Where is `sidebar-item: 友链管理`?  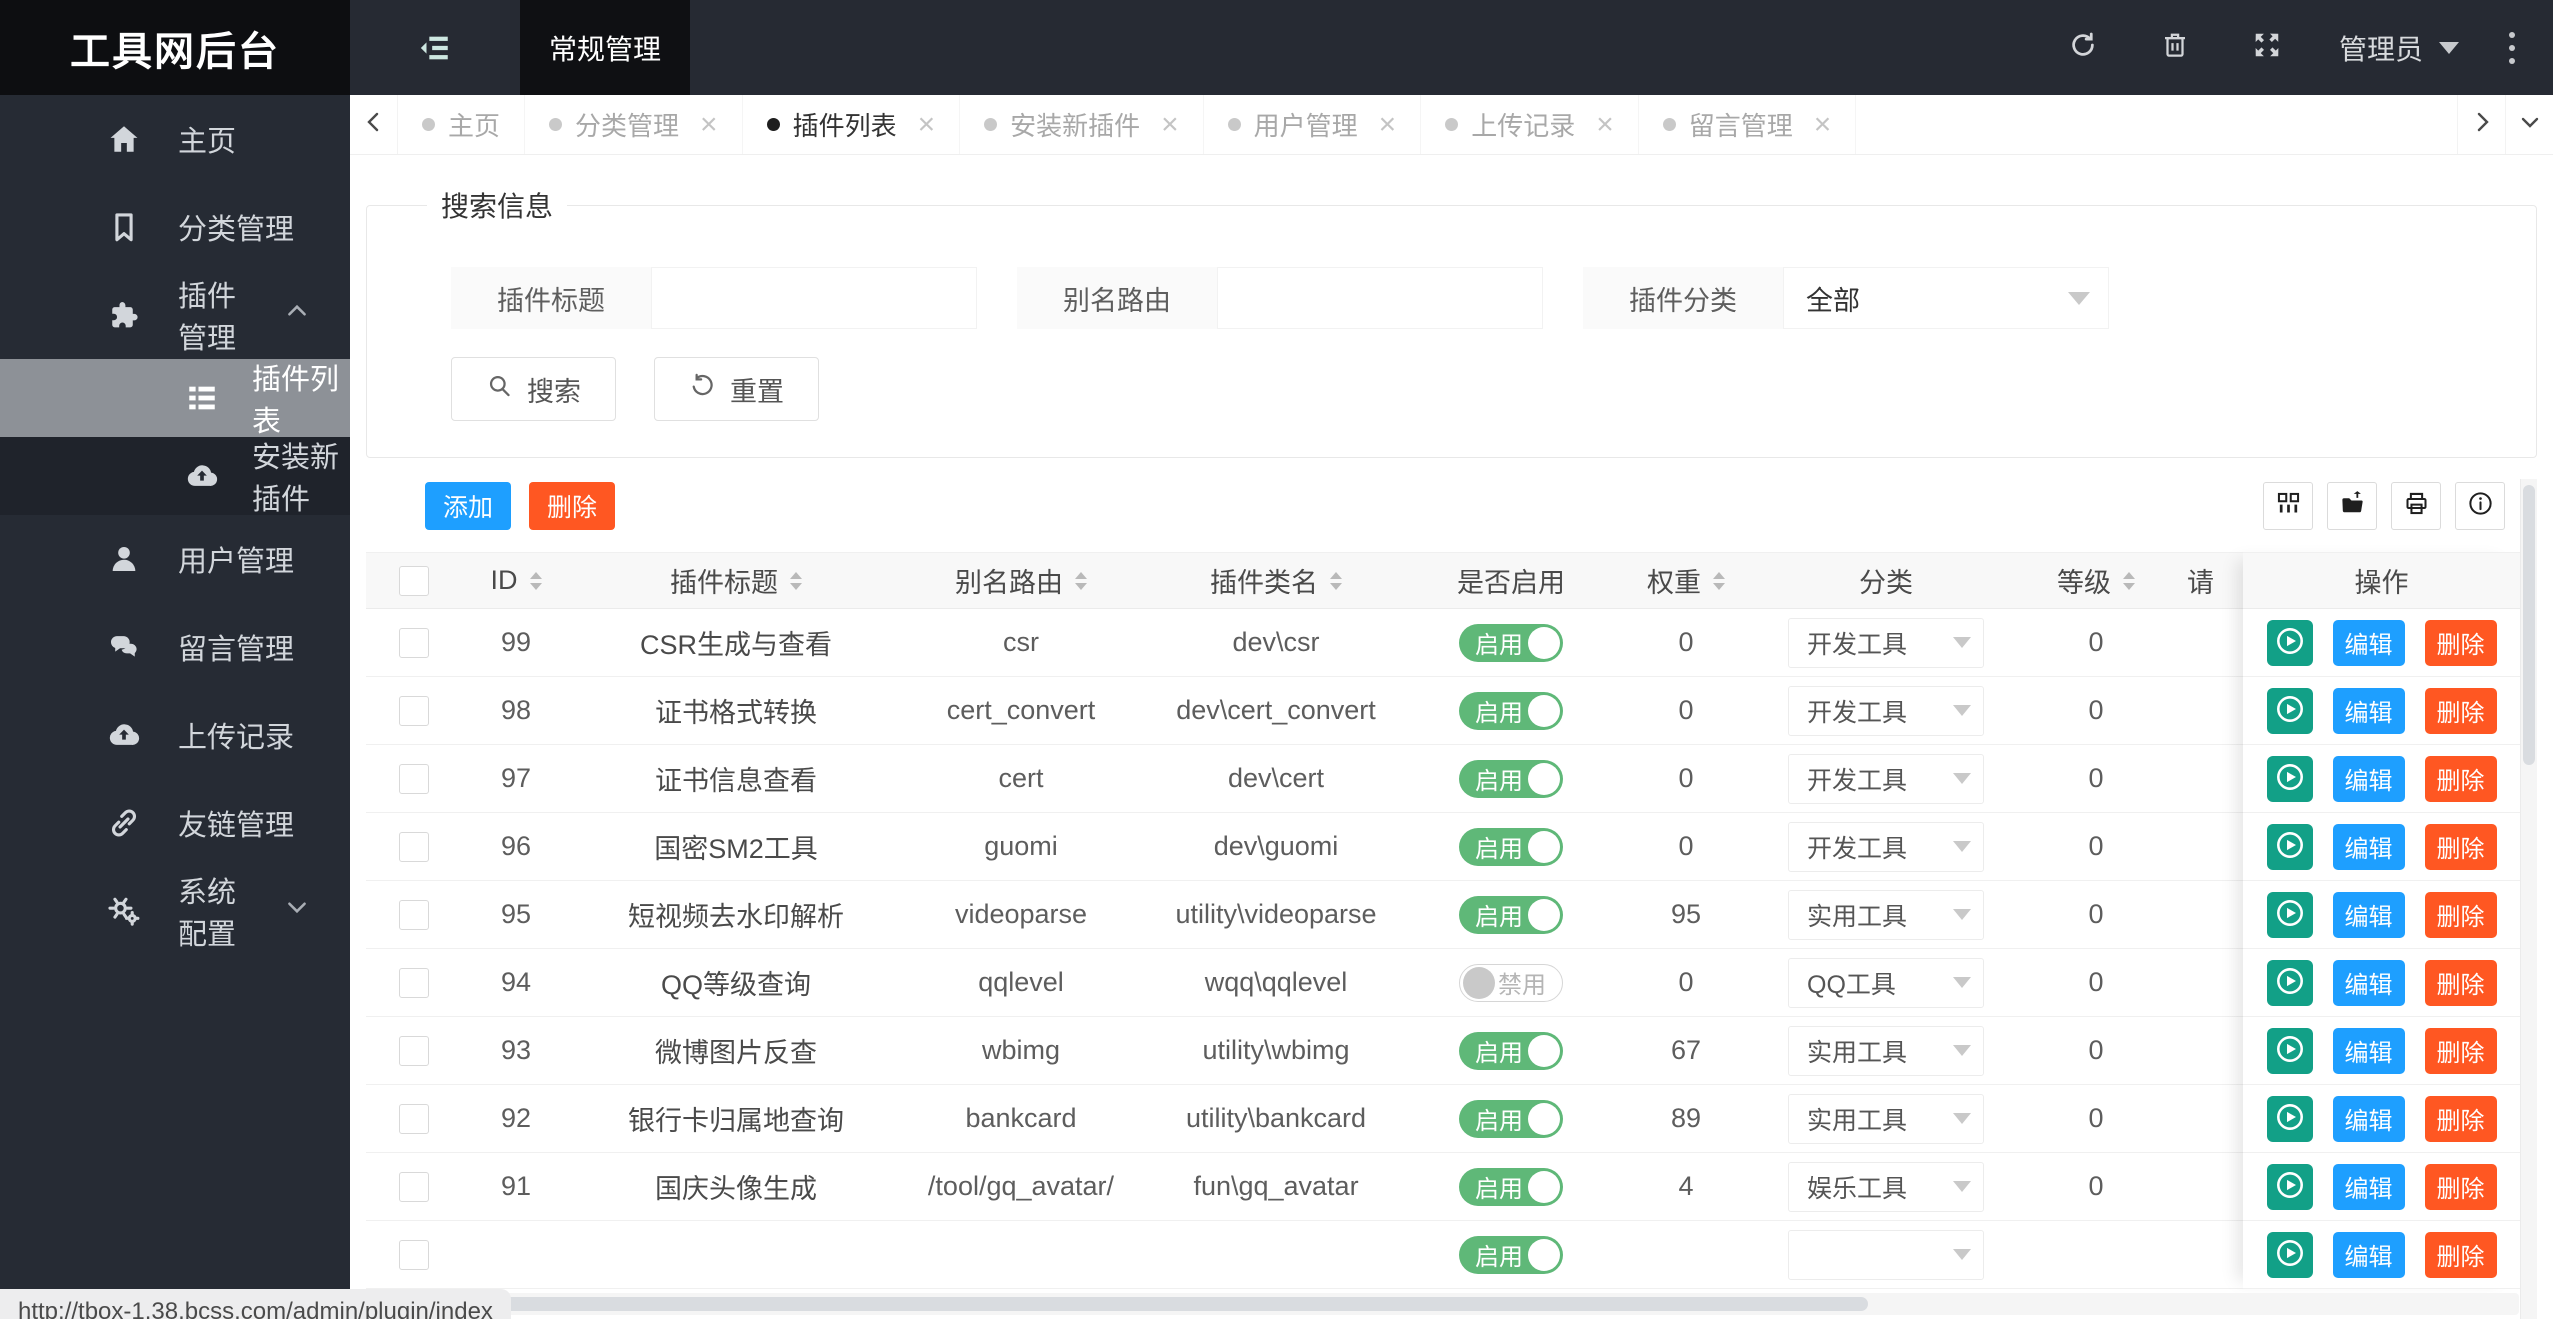
sidebar-item: 友链管理 is located at coordinates (175, 823).